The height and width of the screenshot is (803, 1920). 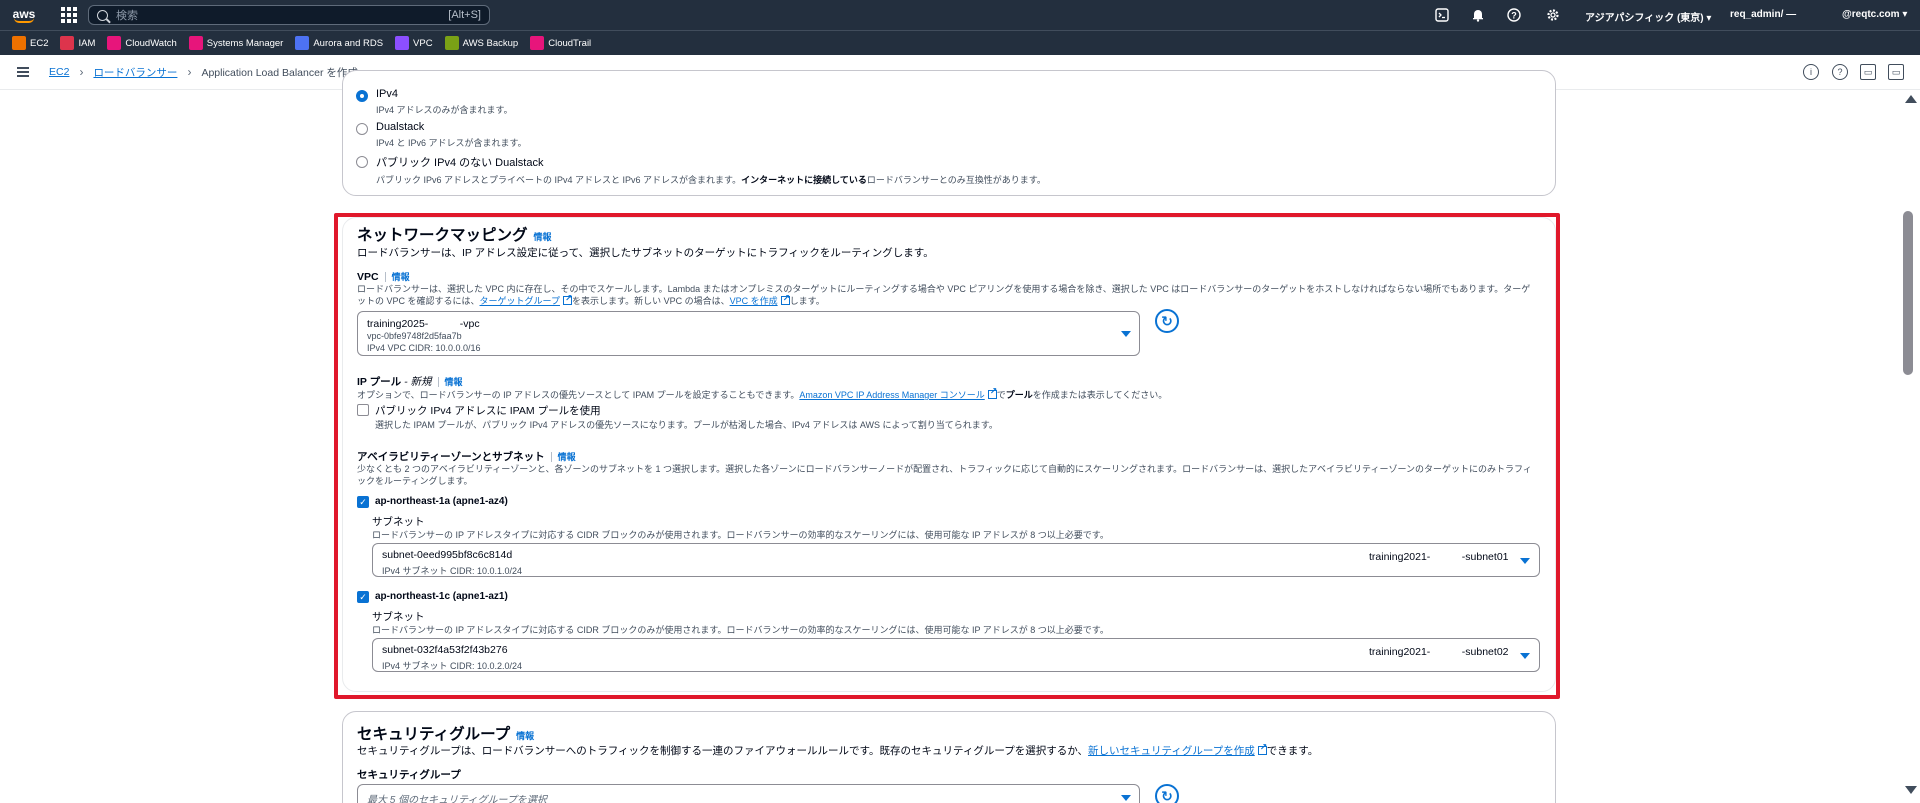 I want to click on breadcrumb-current: Application Load Balancer を作成, so click(x=279, y=72).